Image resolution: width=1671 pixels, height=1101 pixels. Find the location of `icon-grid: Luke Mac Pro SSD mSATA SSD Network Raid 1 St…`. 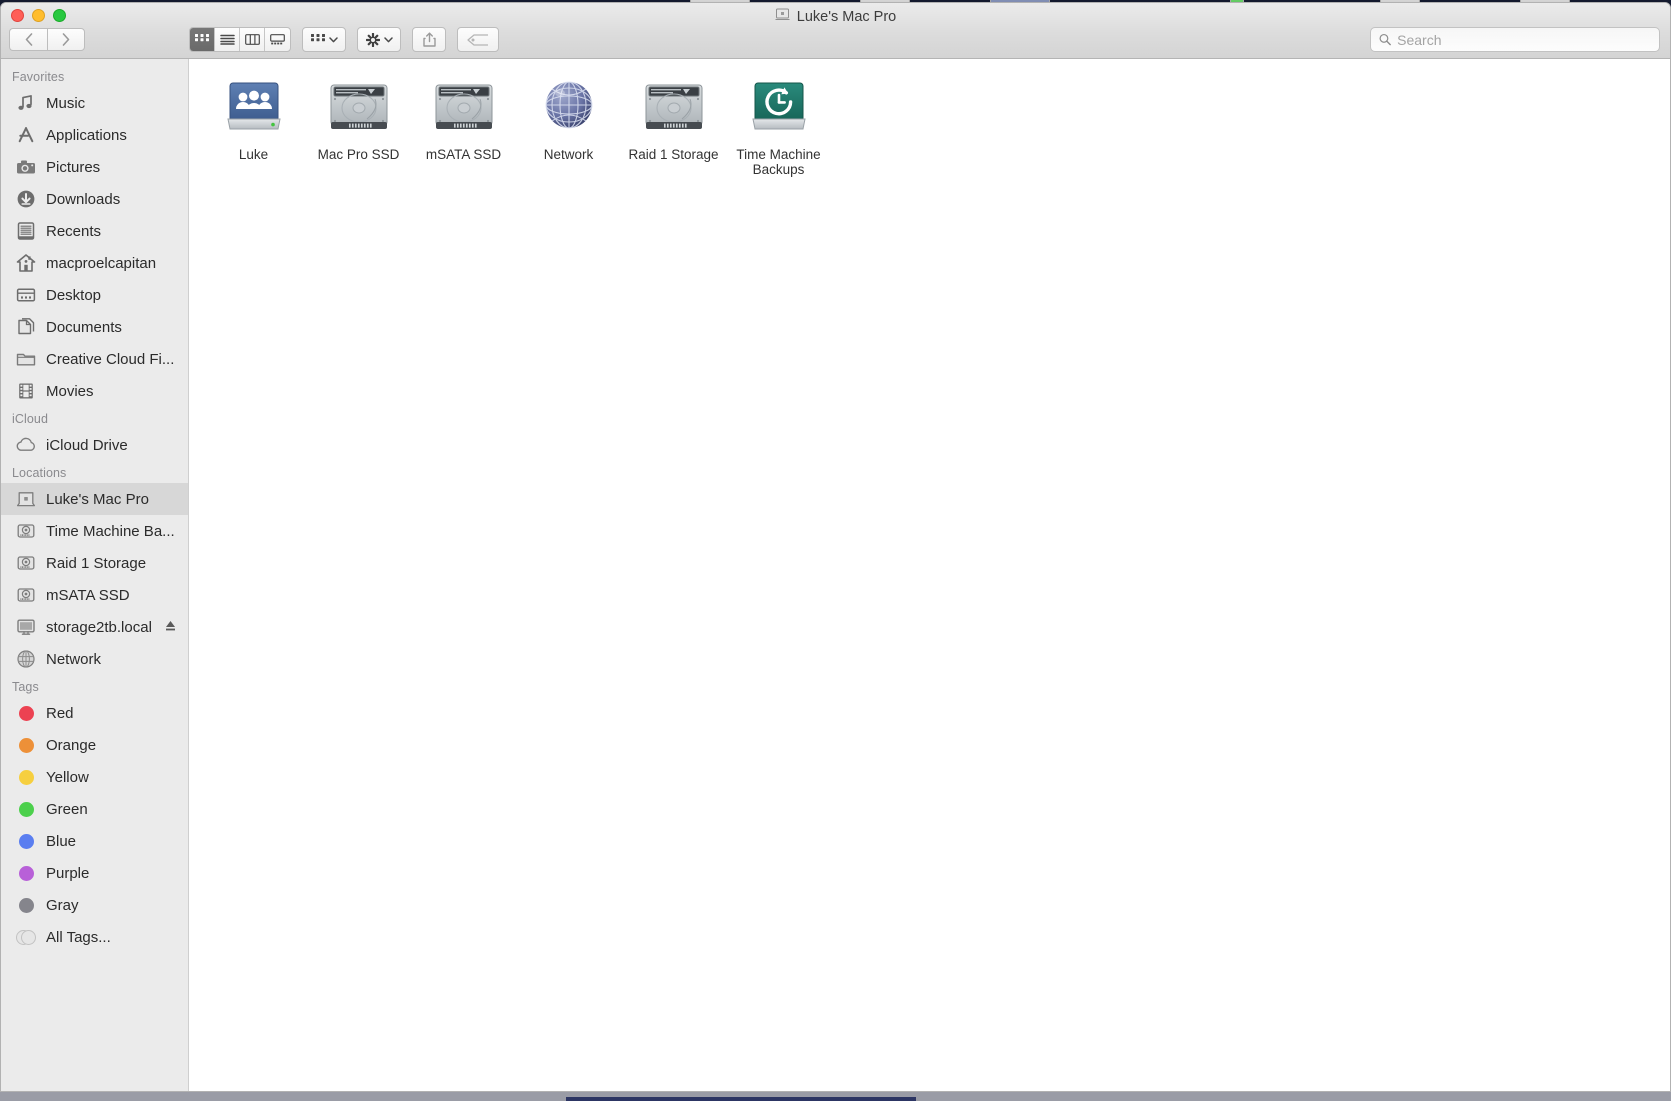

icon-grid: Luke Mac Pro SSD mSATA SSD Network Raid 1 St… is located at coordinates (929, 125).